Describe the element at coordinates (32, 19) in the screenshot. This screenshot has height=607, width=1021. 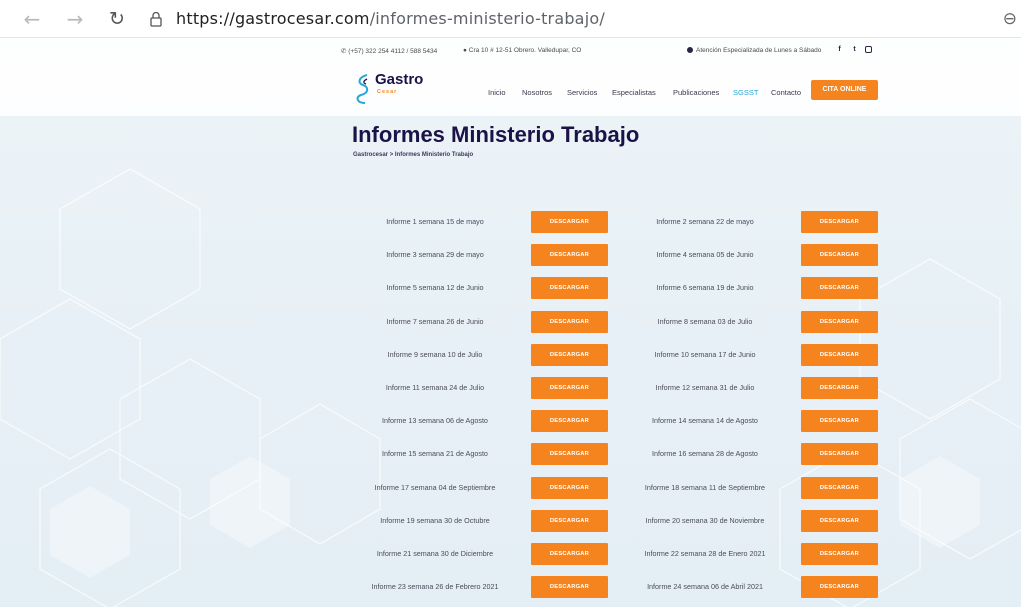
I see `back-icon: ←` at that location.